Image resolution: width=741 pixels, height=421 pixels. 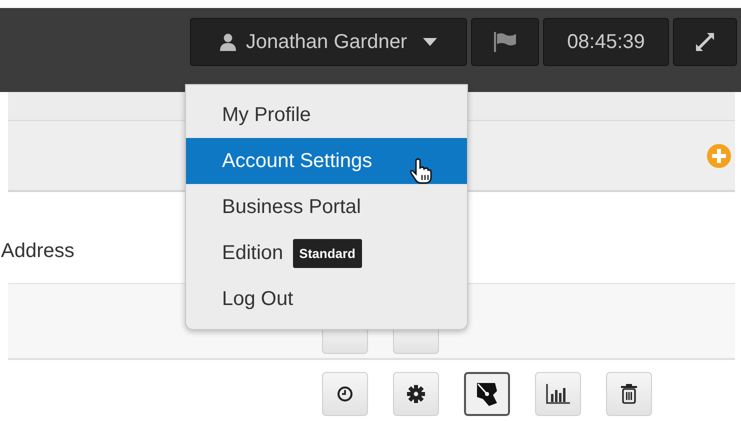 I want to click on menu-item: Business Portal, so click(x=326, y=207).